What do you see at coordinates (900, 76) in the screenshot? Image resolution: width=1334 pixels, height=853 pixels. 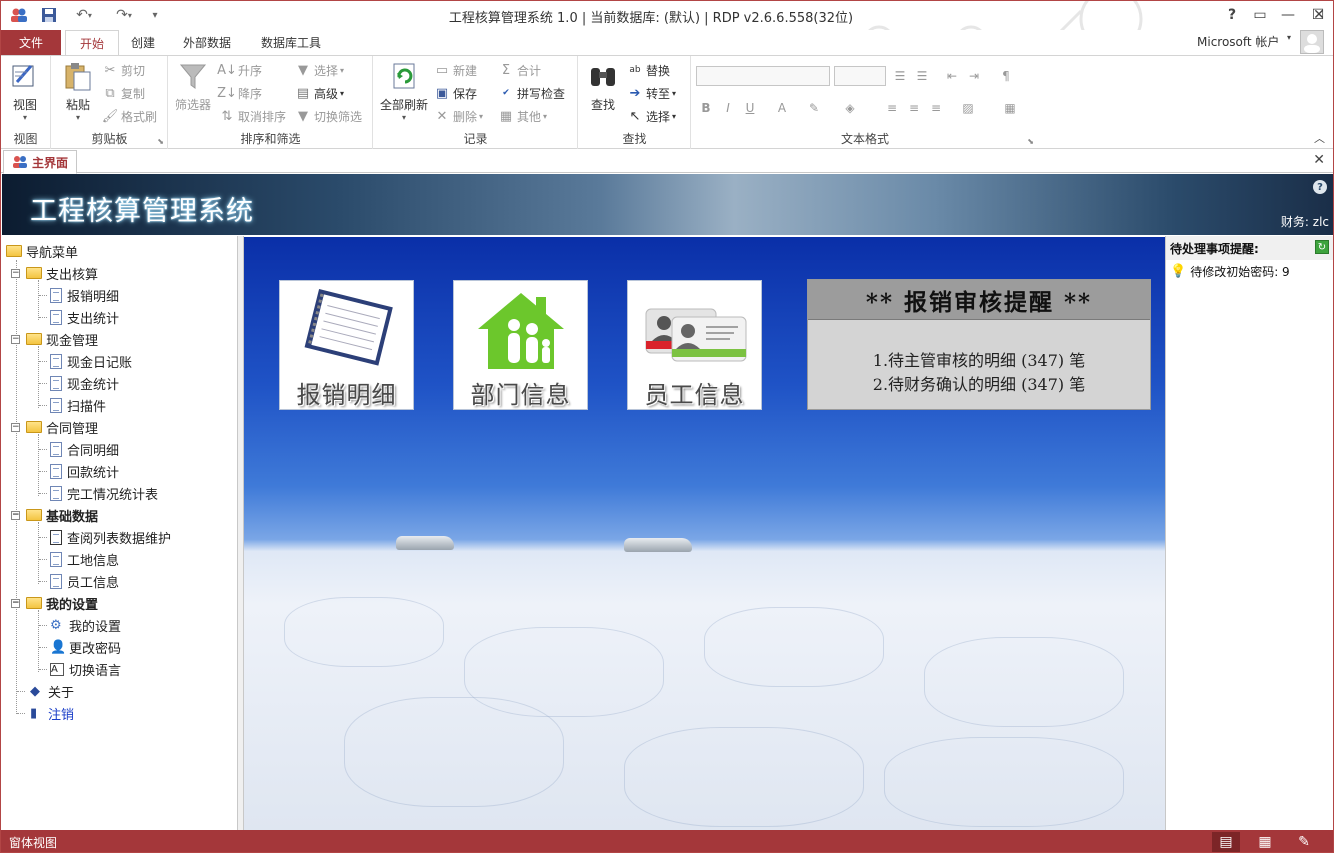 I see `bullets-icon: ☰` at bounding box center [900, 76].